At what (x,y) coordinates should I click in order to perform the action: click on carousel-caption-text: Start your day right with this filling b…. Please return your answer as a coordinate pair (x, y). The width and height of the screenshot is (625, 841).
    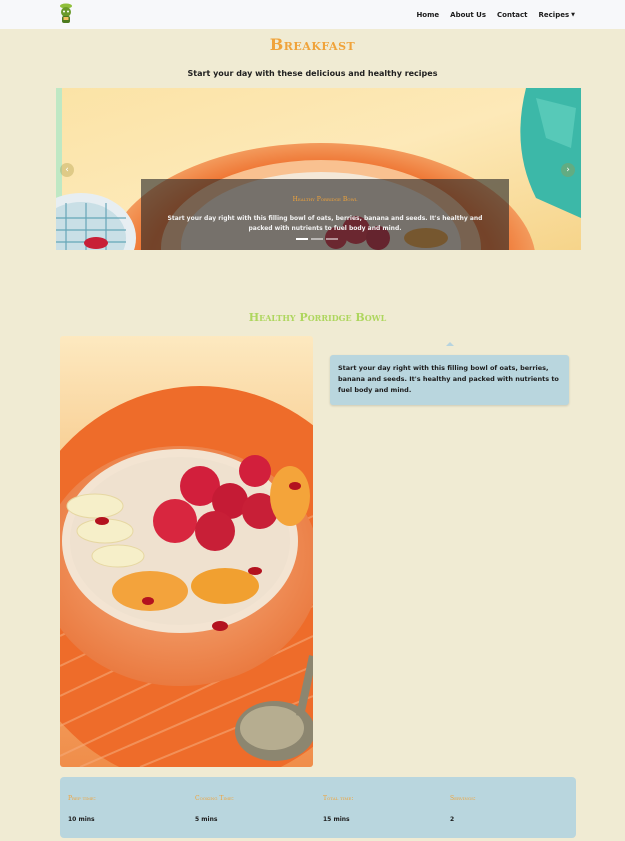
    Looking at the image, I should click on (325, 223).